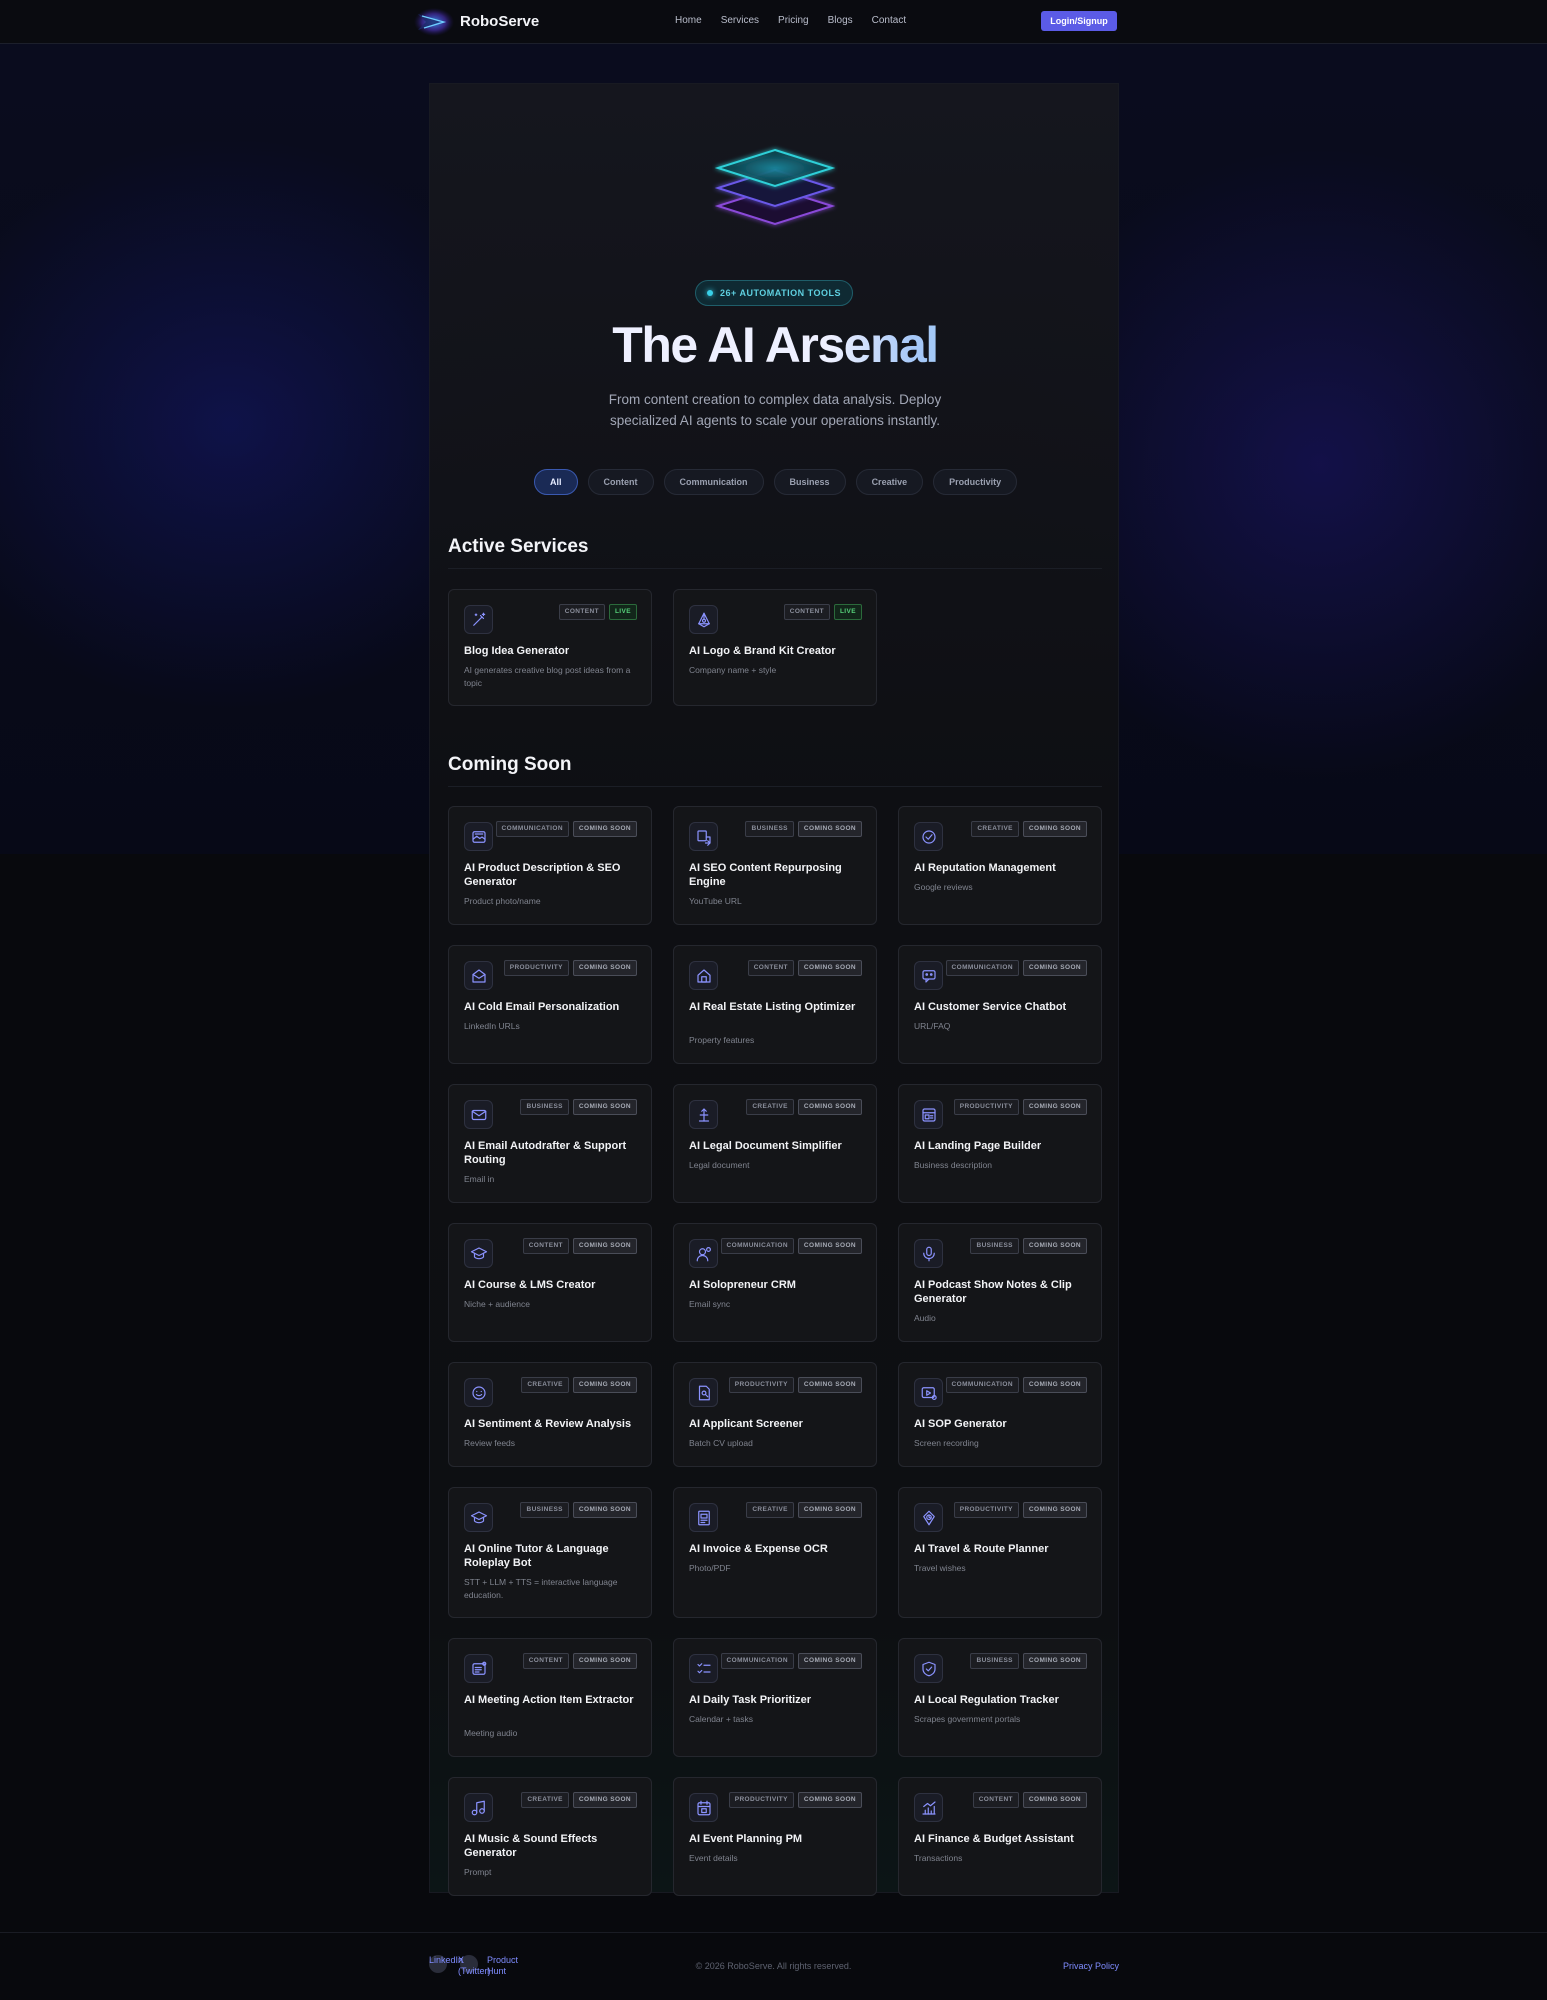 This screenshot has height=2000, width=1547. What do you see at coordinates (518, 546) in the screenshot?
I see `active-services-heading: Active Services` at bounding box center [518, 546].